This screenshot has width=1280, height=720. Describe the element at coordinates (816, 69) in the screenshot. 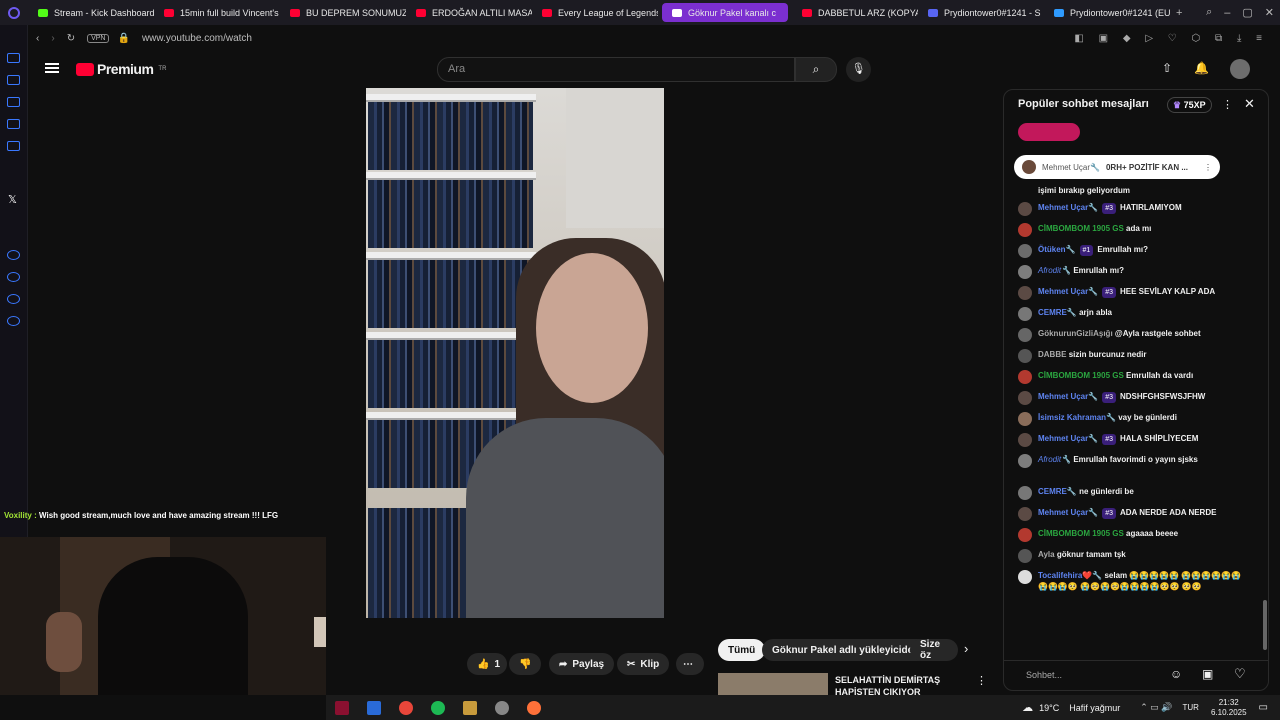

I see `search-button: ⌕` at that location.